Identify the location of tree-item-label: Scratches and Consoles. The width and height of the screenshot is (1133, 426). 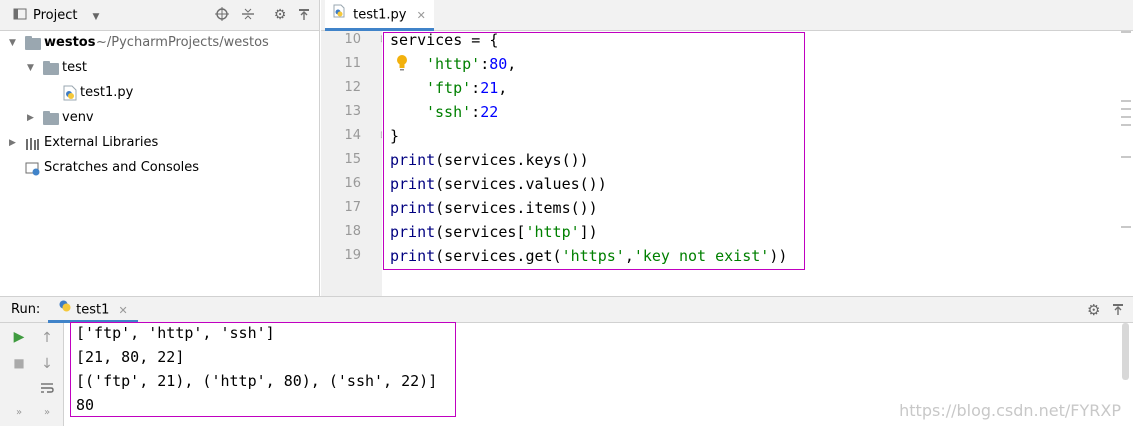
(122, 167).